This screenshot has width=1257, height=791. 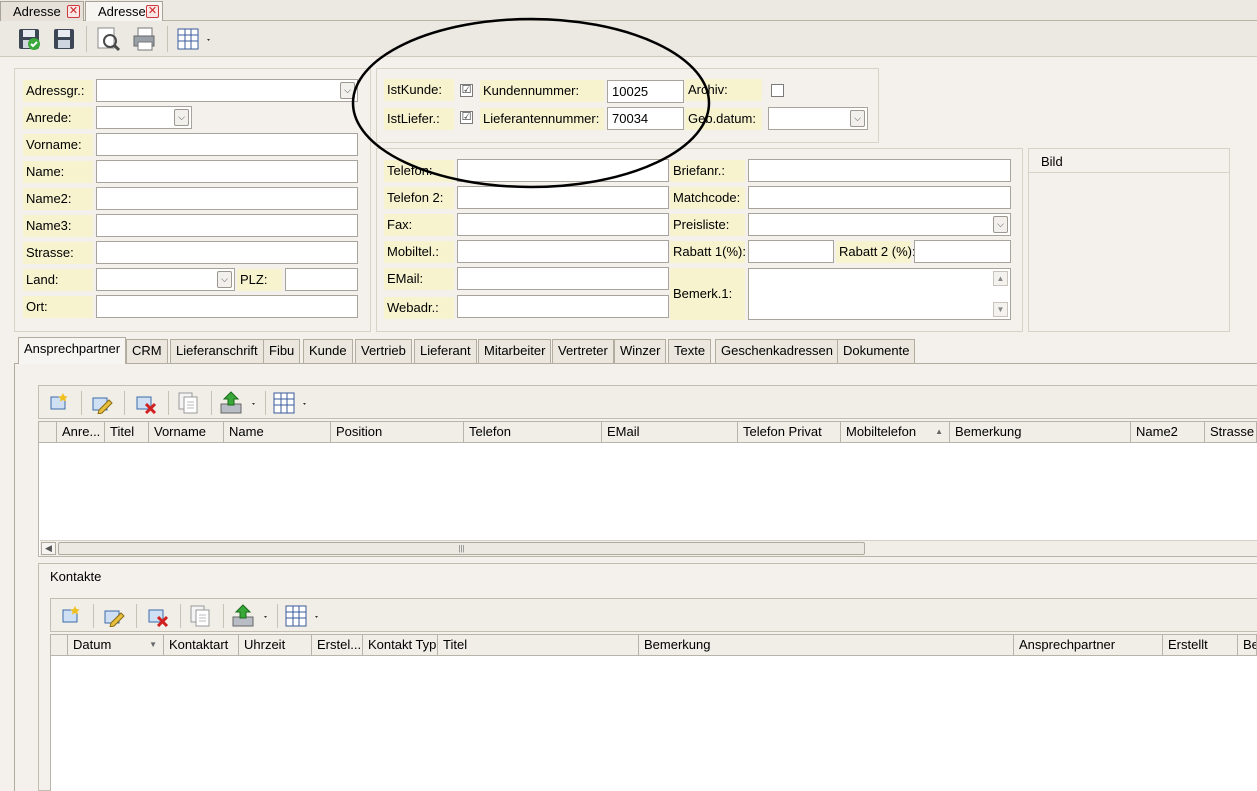 I want to click on scroll-down-icon: ▼, so click(x=1000, y=309).